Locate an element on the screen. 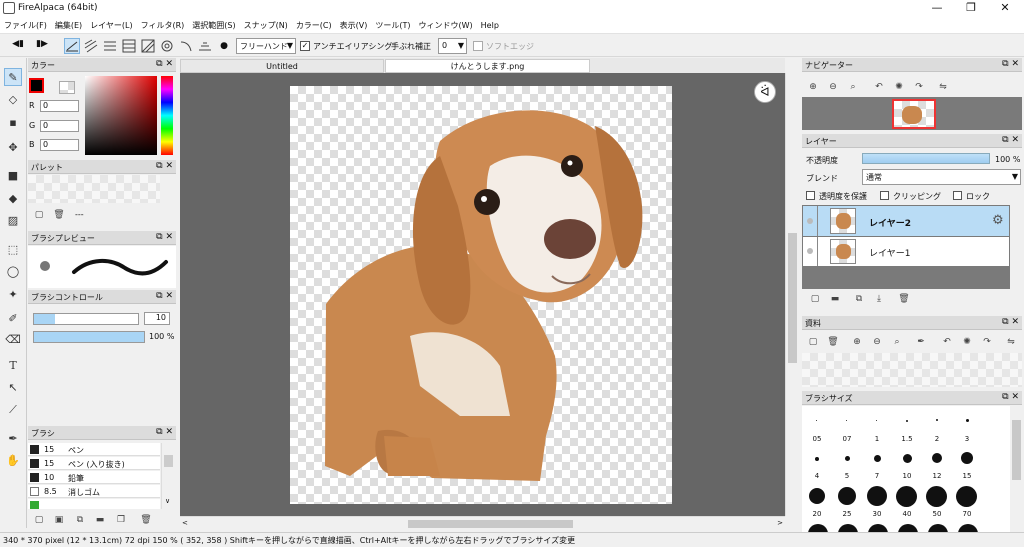 The width and height of the screenshot is (1024, 547). move-tool-icon: ✥ is located at coordinates (13, 148).